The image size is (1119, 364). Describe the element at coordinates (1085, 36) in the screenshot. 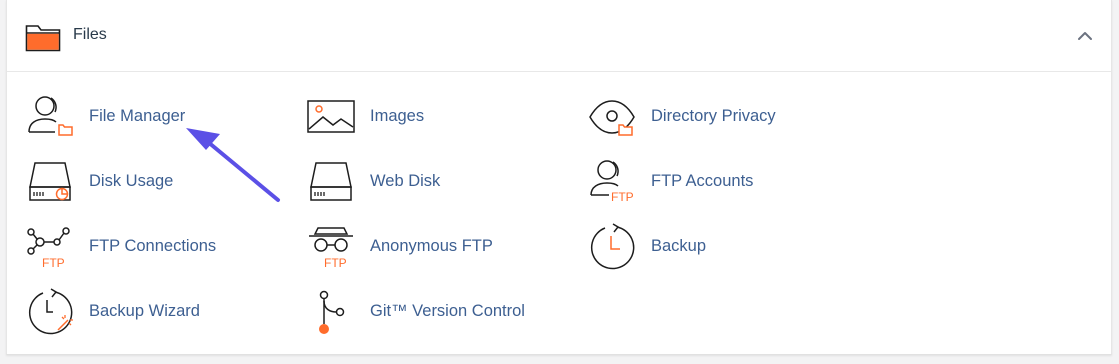

I see `chevron-up-icon` at that location.